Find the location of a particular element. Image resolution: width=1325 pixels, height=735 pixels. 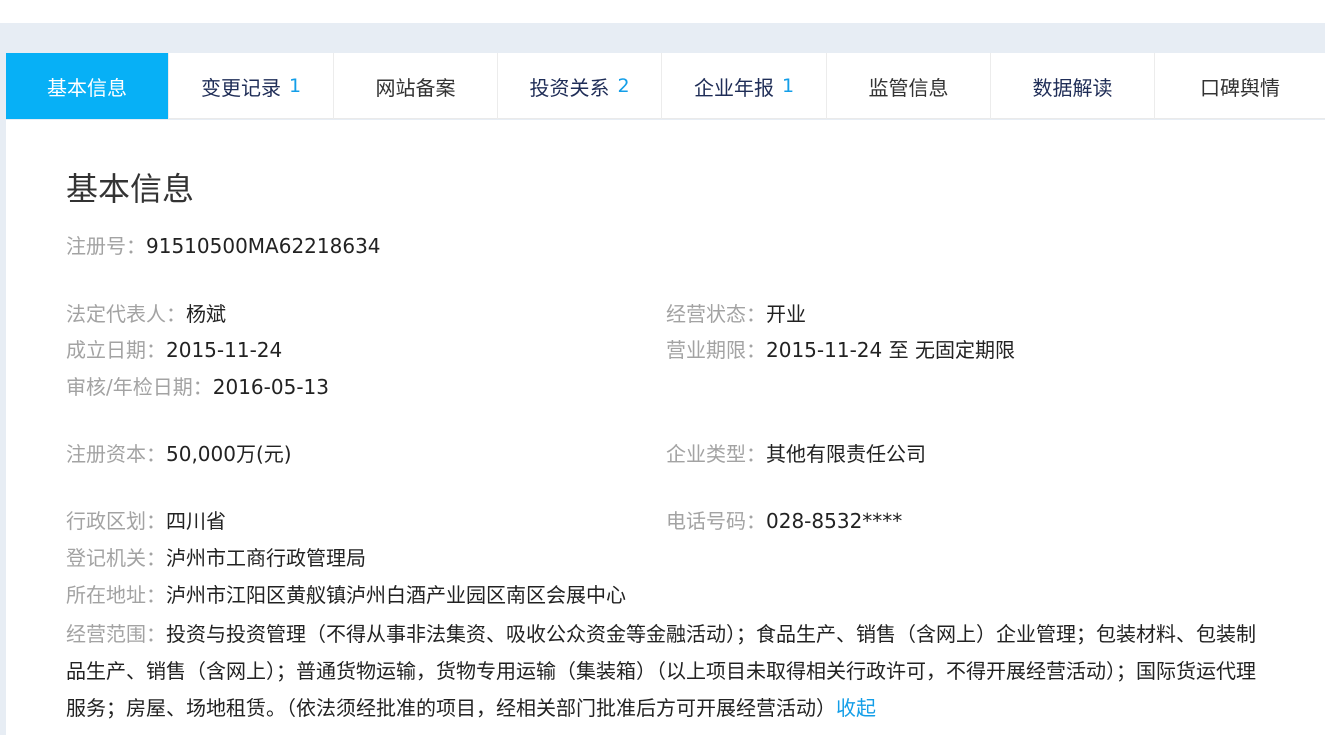

founded-row: 成立日期：2015-11-24 is located at coordinates (174, 350).